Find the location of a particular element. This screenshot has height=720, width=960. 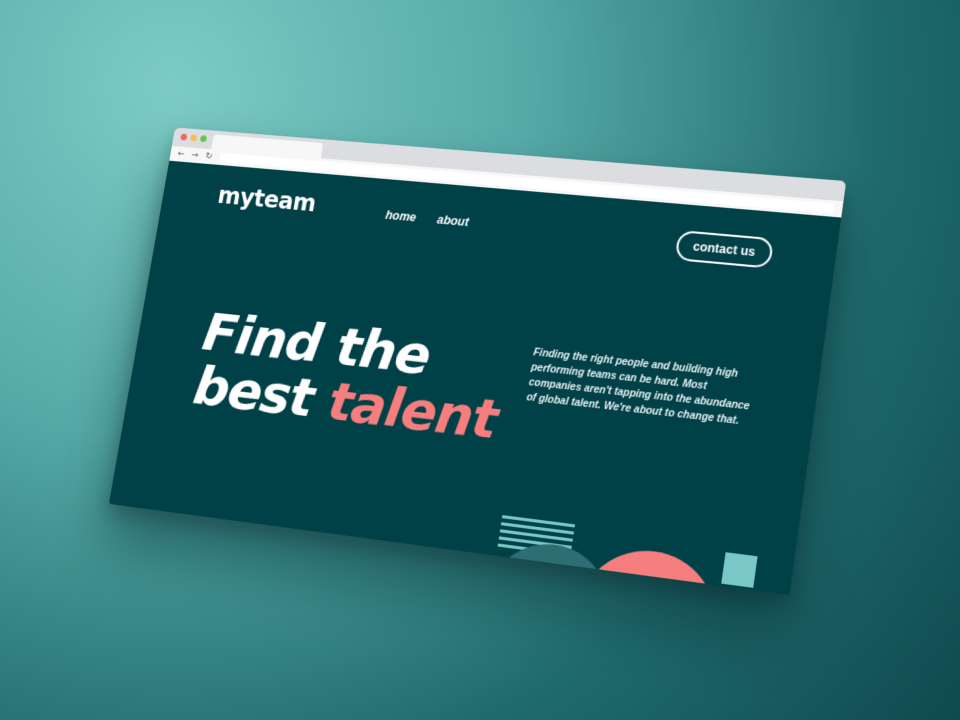

main-nav: home about is located at coordinates (427, 218).